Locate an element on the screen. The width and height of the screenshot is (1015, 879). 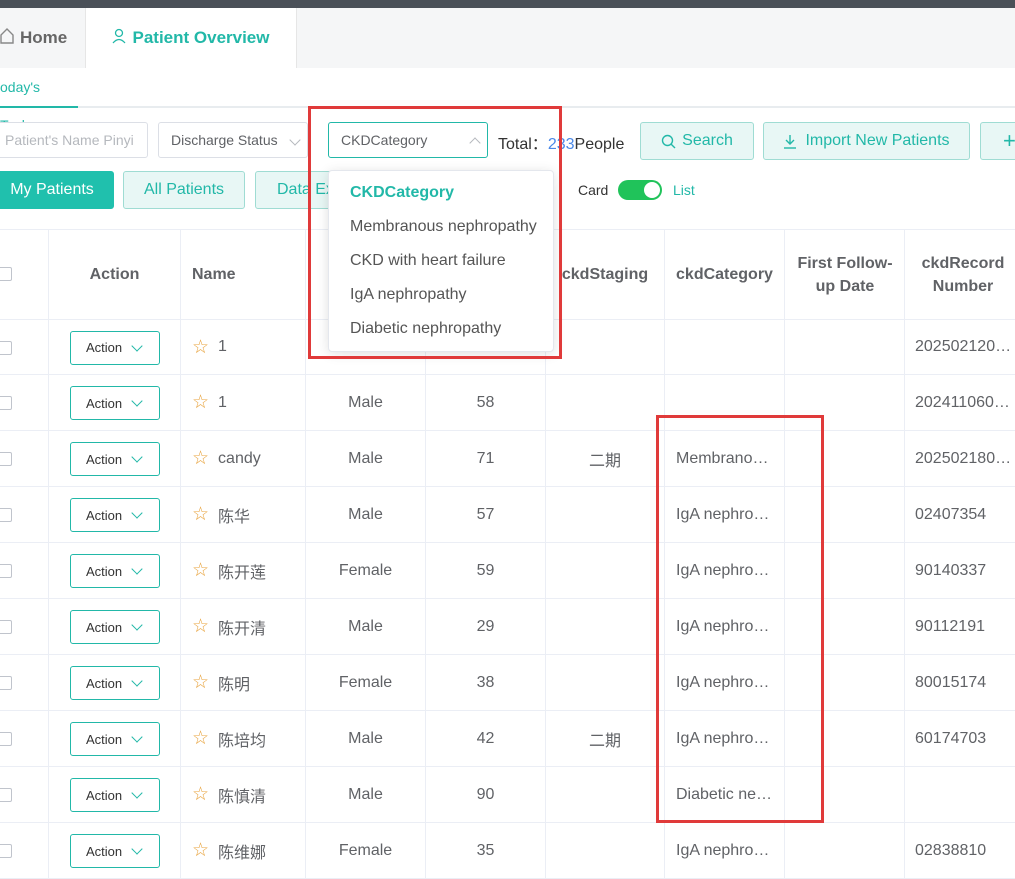
header-name: Name is located at coordinates (214, 274).